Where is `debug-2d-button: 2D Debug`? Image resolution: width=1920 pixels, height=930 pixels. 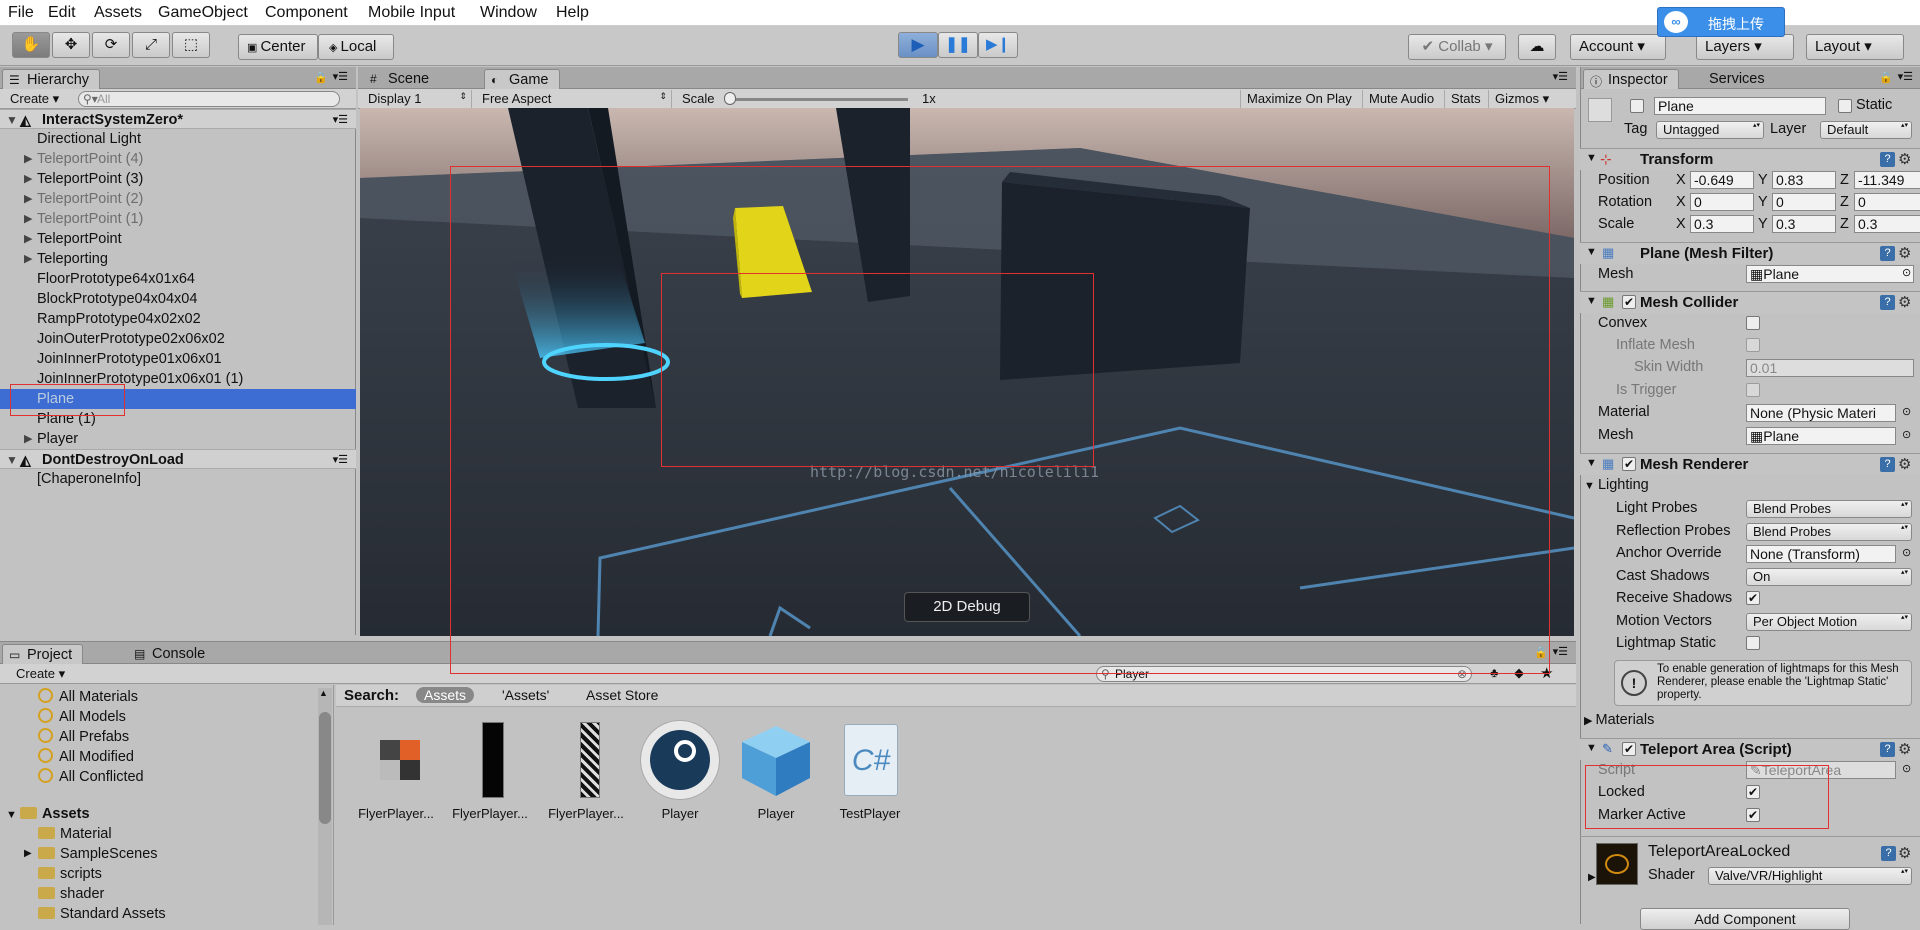
debug-2d-button: 2D Debug is located at coordinates (967, 607).